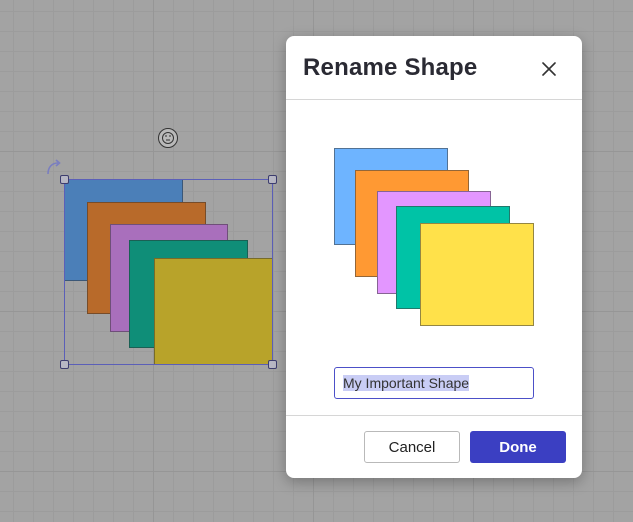  I want to click on collaborator-avatar-icon, so click(168, 138).